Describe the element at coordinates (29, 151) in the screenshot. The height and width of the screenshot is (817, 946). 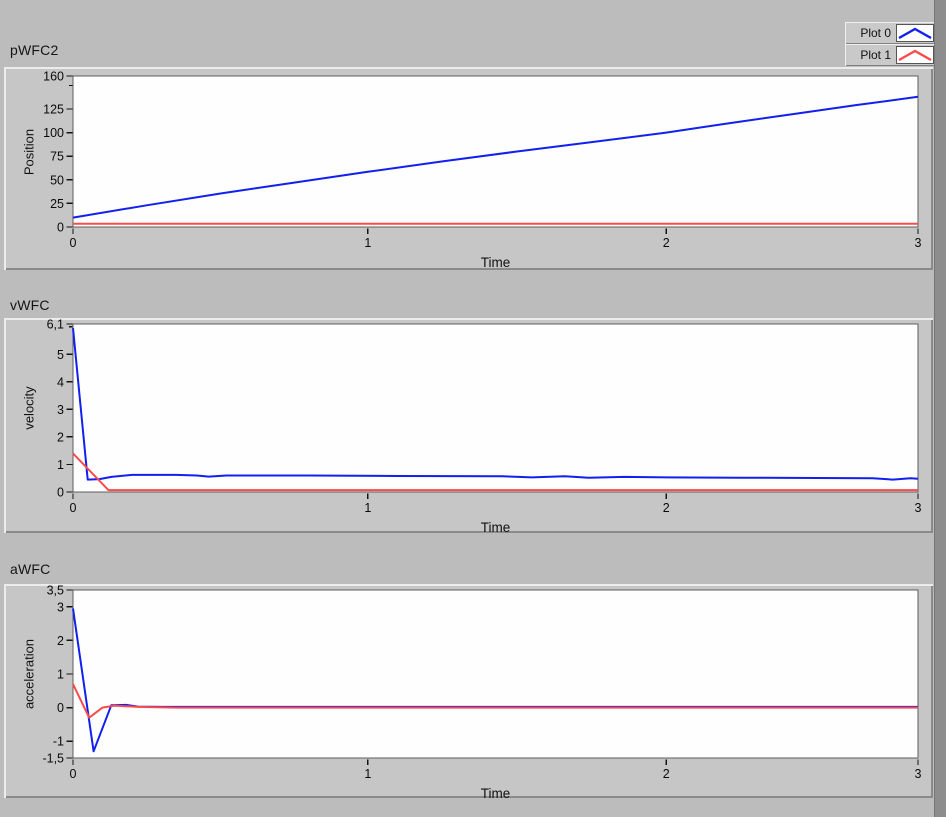
I see `y-axis-label: Position` at that location.